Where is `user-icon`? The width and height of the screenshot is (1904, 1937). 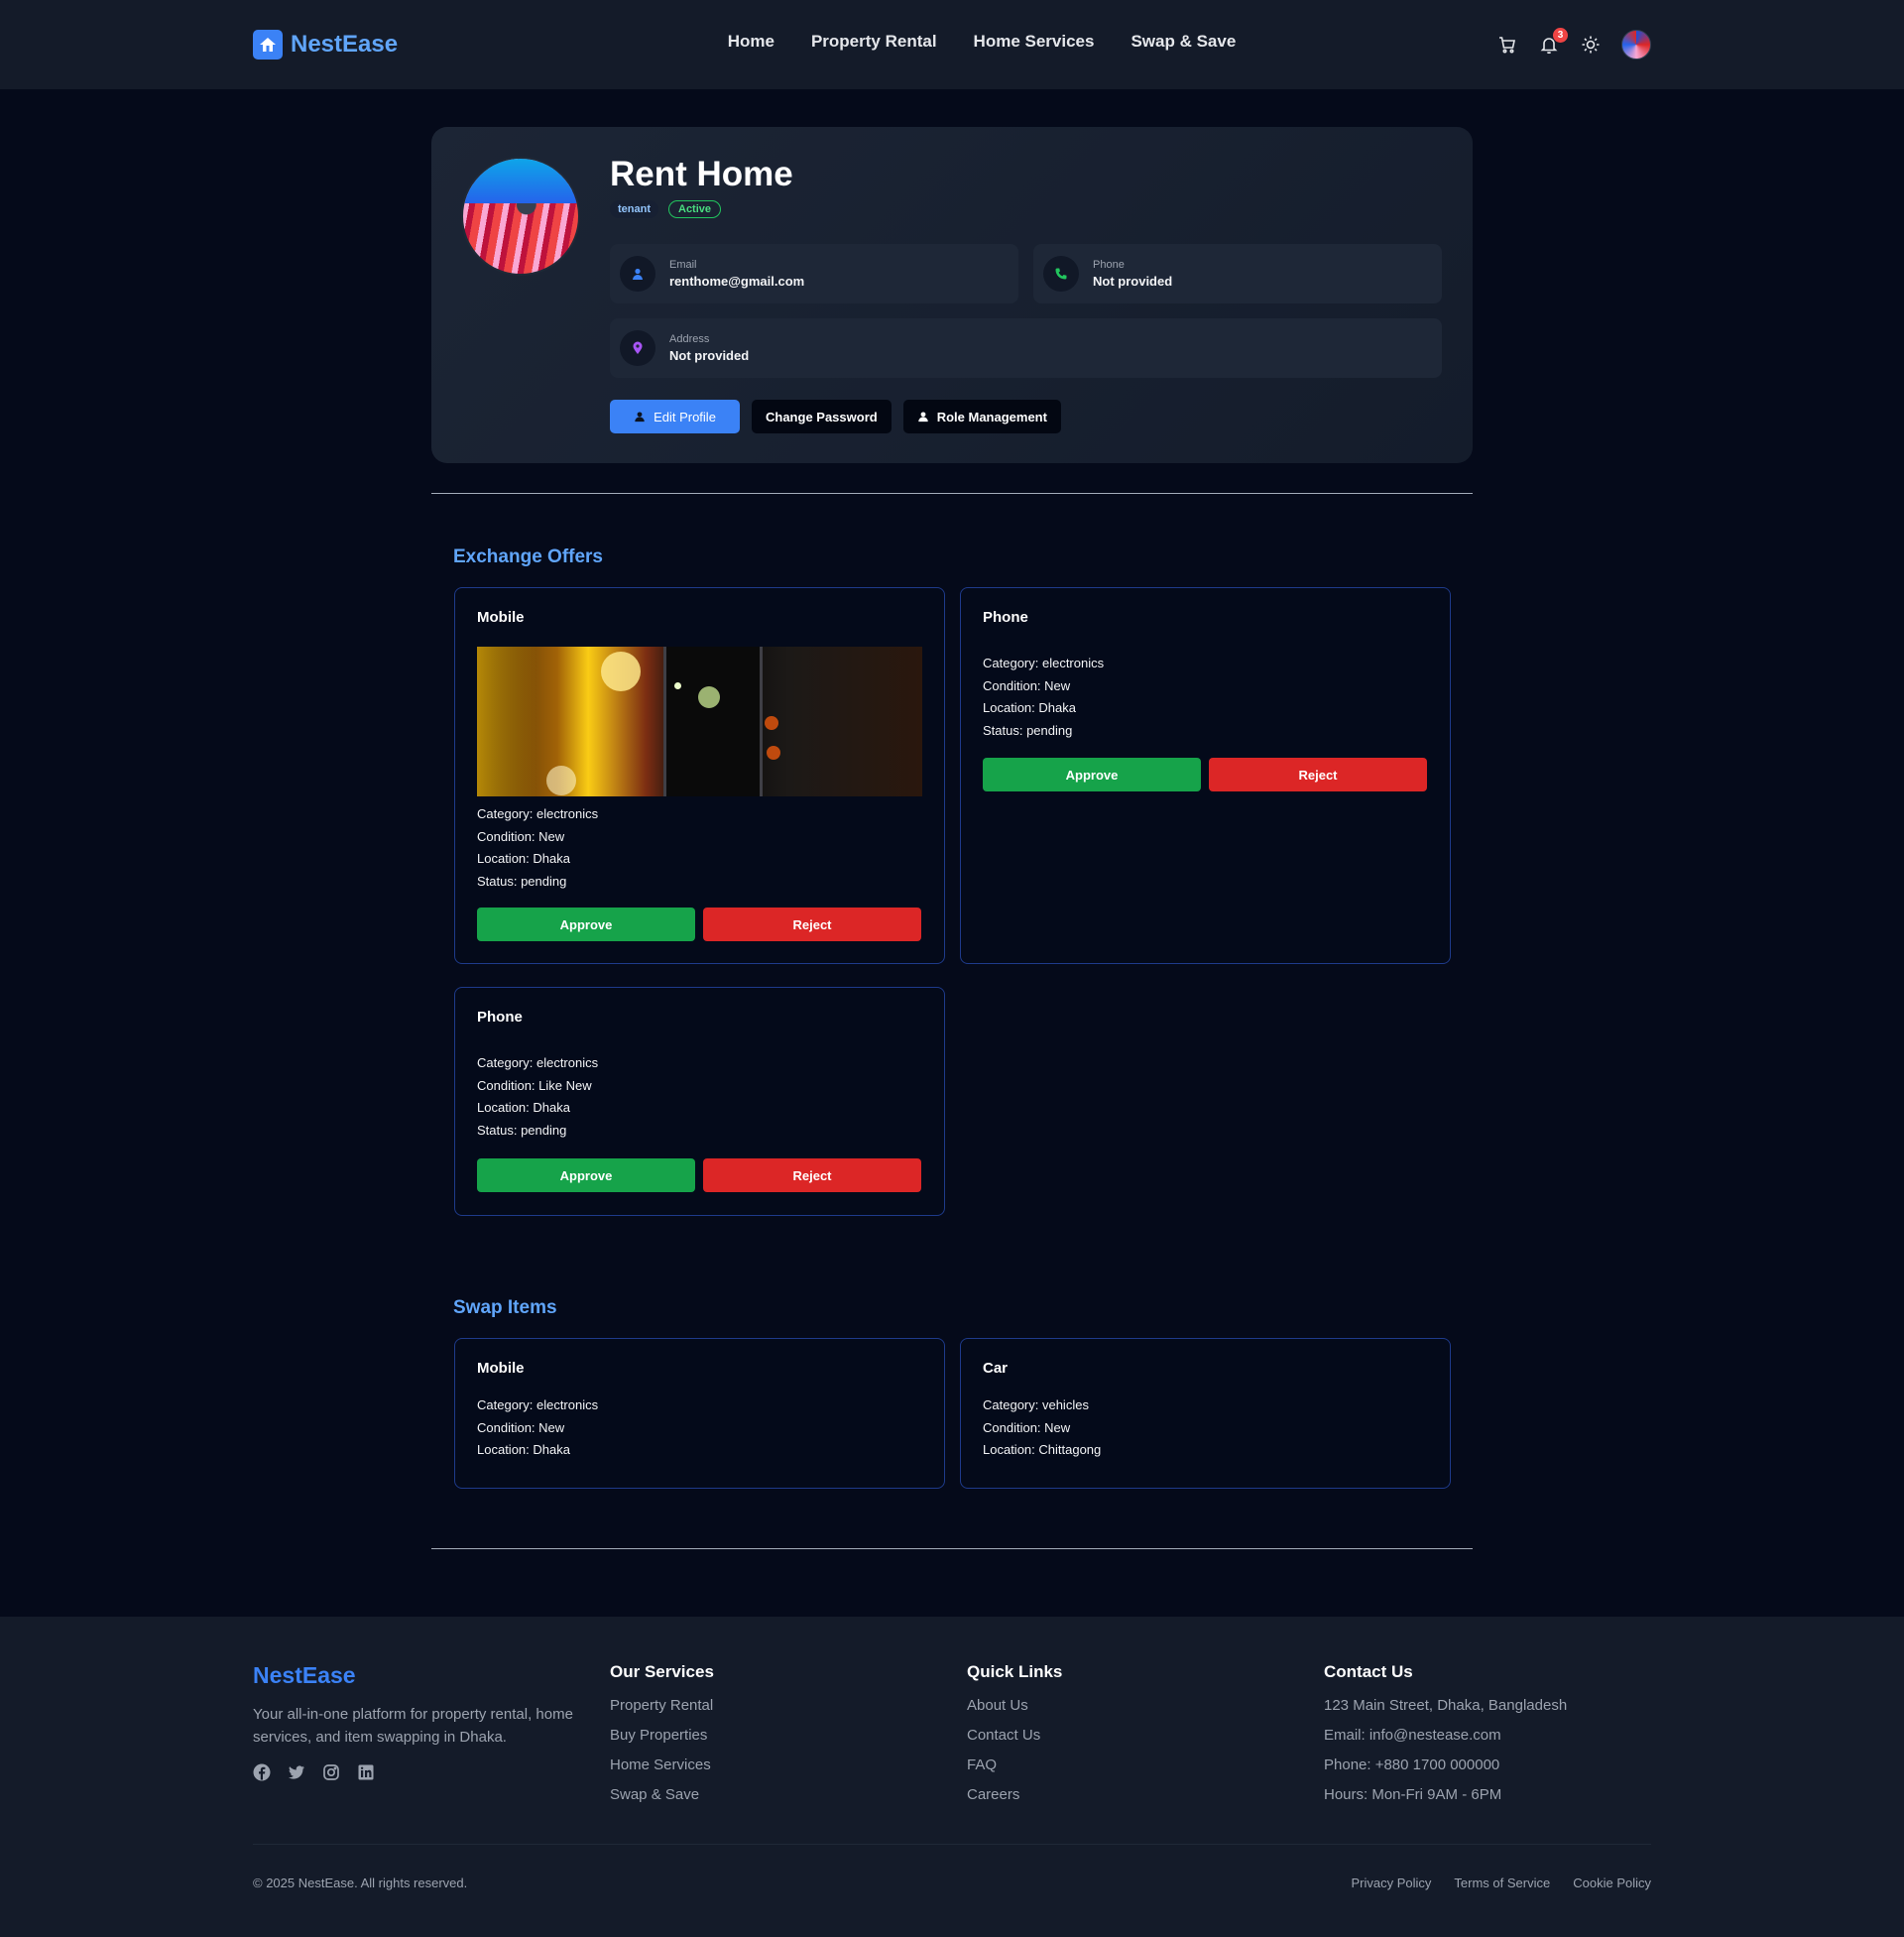
user-icon is located at coordinates (922, 418).